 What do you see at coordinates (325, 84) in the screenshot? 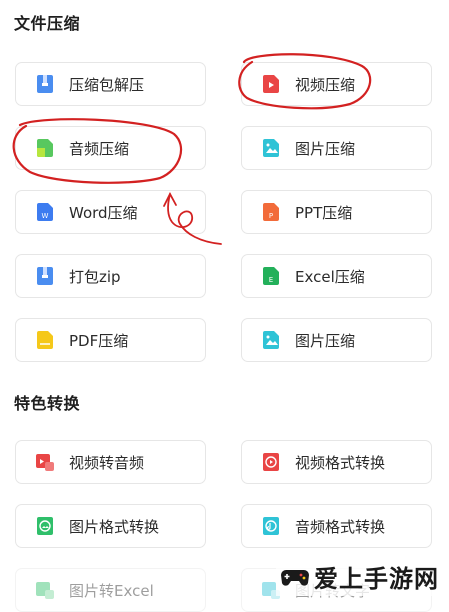
I see `card-label: 视频压缩` at bounding box center [325, 84].